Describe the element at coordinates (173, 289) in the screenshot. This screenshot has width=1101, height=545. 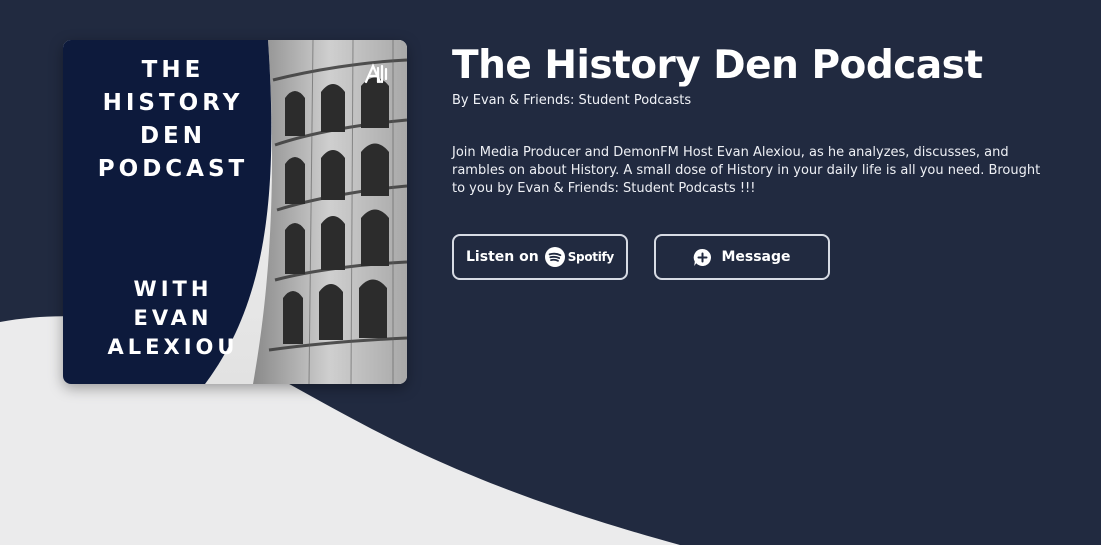
I see `cover-subtitle-line: WITH` at that location.